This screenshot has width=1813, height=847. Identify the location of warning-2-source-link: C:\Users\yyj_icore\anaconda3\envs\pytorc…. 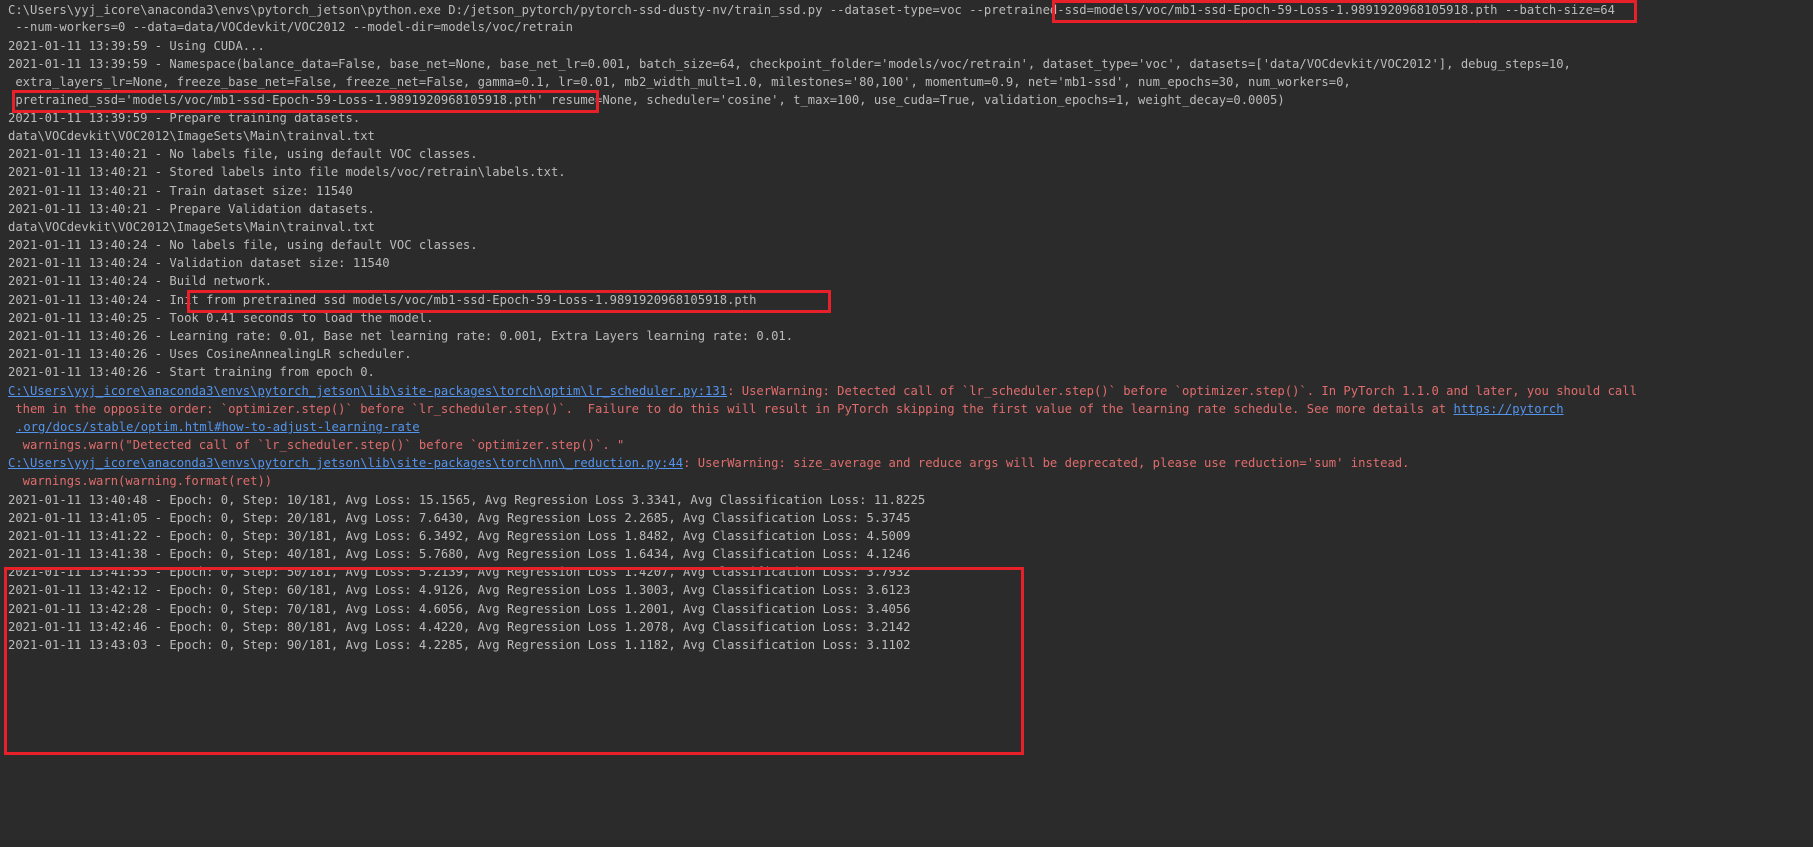
(345, 463).